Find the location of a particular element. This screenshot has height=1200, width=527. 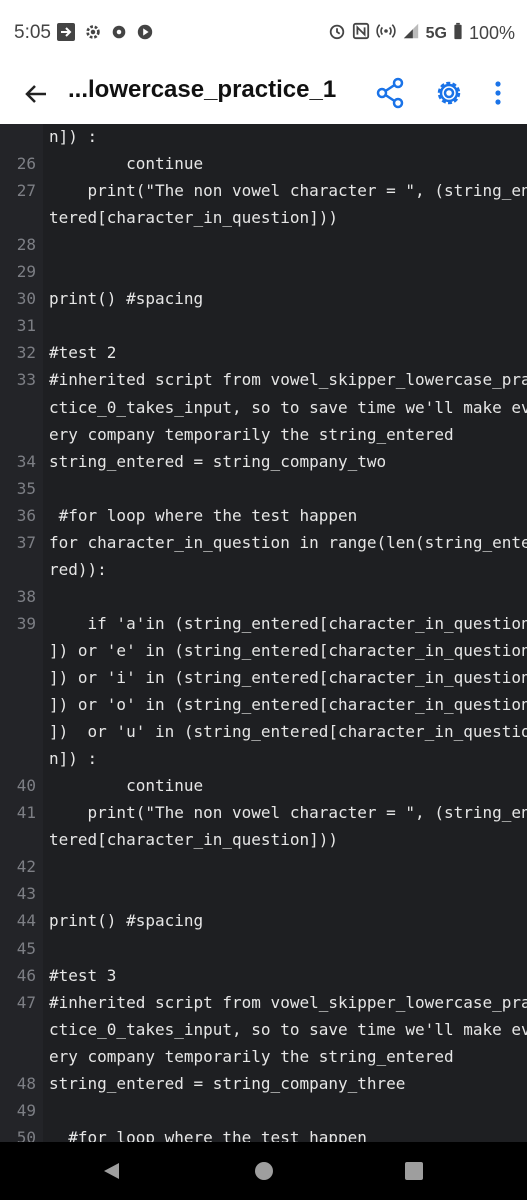

line-number: 36 is located at coordinates (26, 515).